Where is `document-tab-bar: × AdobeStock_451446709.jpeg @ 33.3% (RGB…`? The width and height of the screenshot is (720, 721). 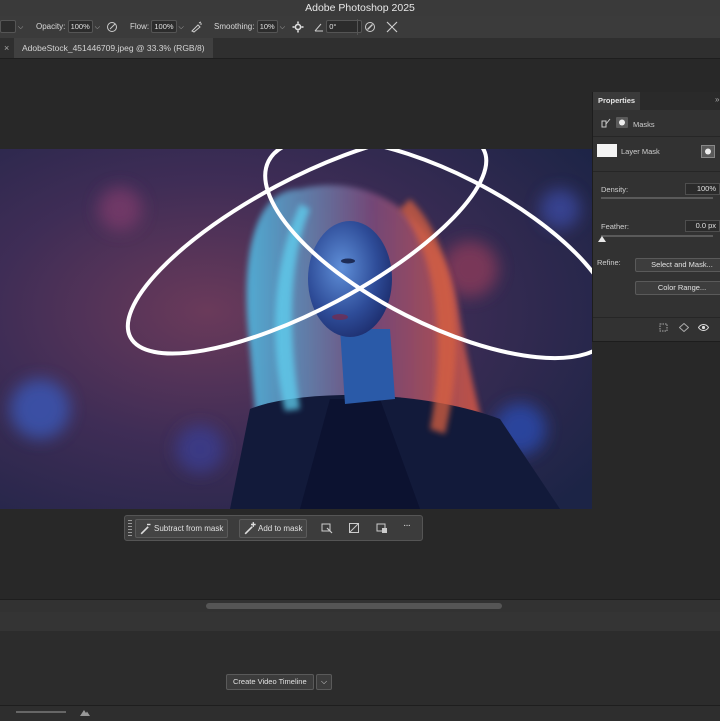 document-tab-bar: × AdobeStock_451446709.jpeg @ 33.3% (RGB… is located at coordinates (360, 48).